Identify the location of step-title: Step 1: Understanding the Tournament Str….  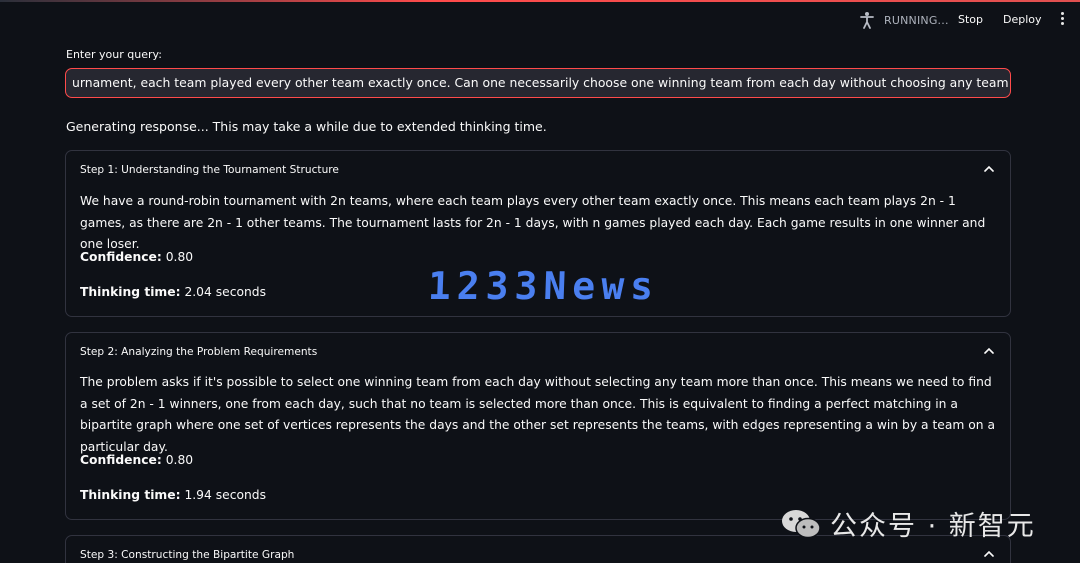
(209, 170).